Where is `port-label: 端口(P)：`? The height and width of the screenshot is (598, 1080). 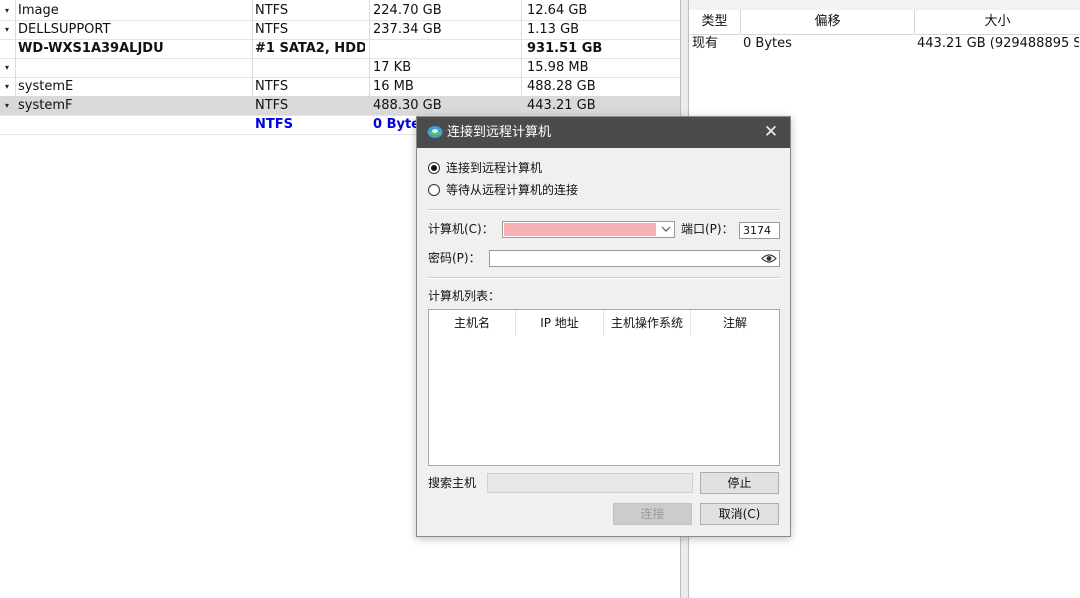
port-label: 端口(P)： is located at coordinates (707, 229).